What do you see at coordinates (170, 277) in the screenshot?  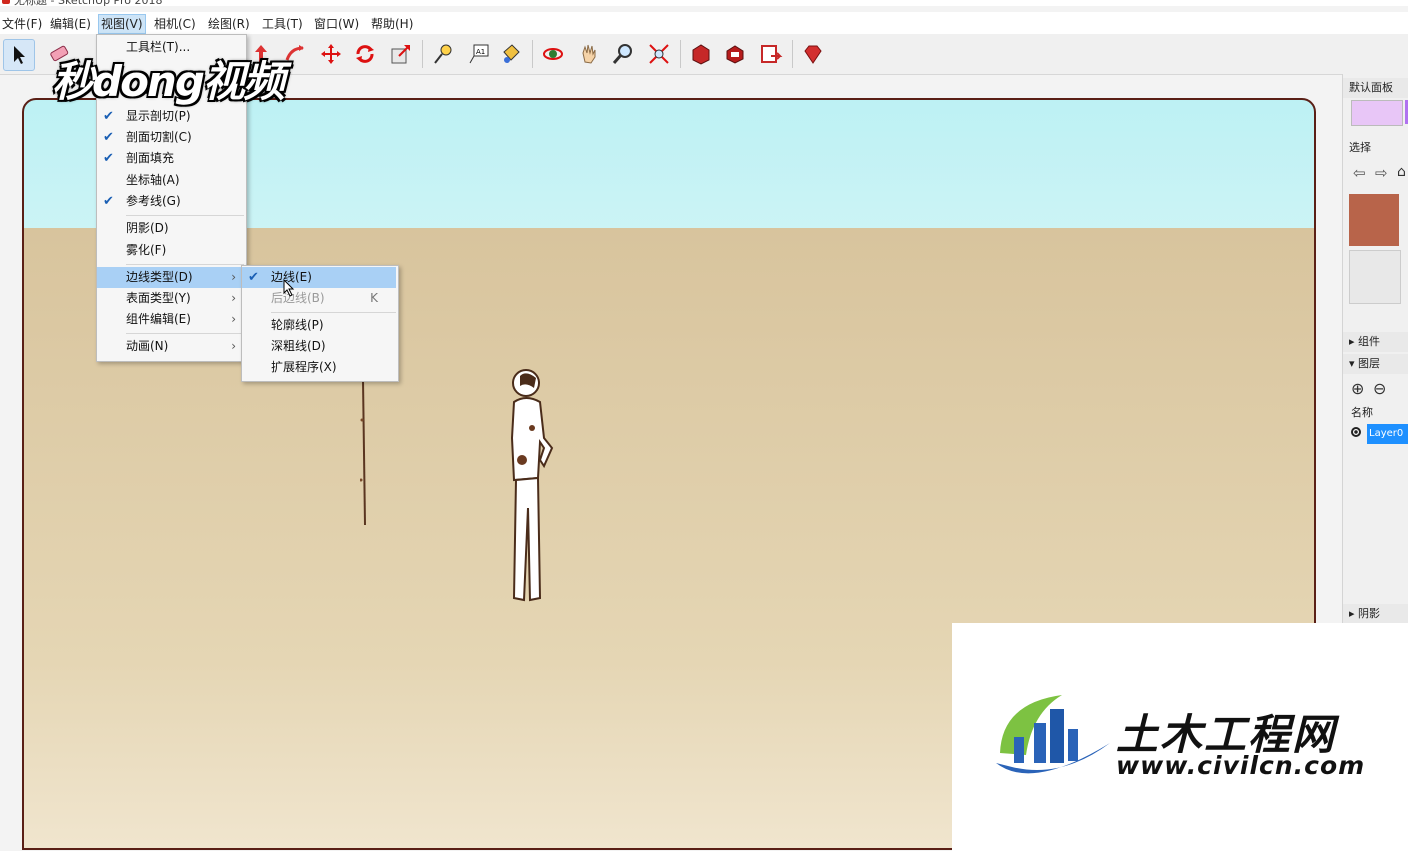 I see `menu-item-edge-style: 边线类型(D) ›` at bounding box center [170, 277].